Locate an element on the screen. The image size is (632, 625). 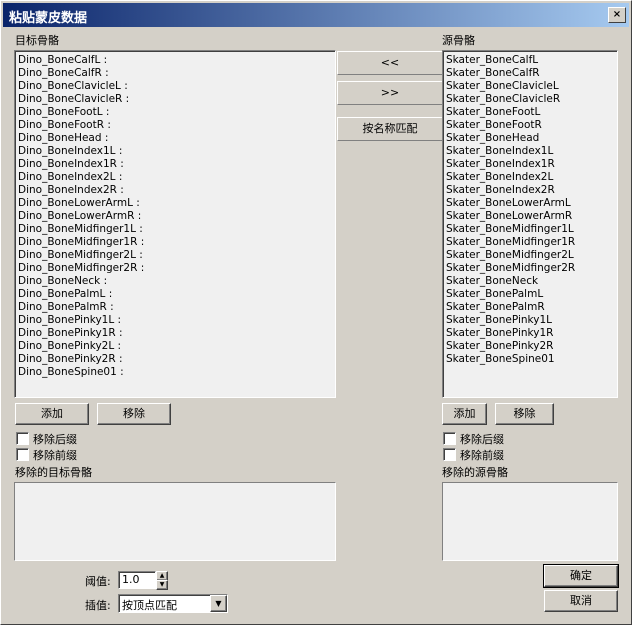
chevron-down-icon: ▼ is located at coordinates (218, 603).